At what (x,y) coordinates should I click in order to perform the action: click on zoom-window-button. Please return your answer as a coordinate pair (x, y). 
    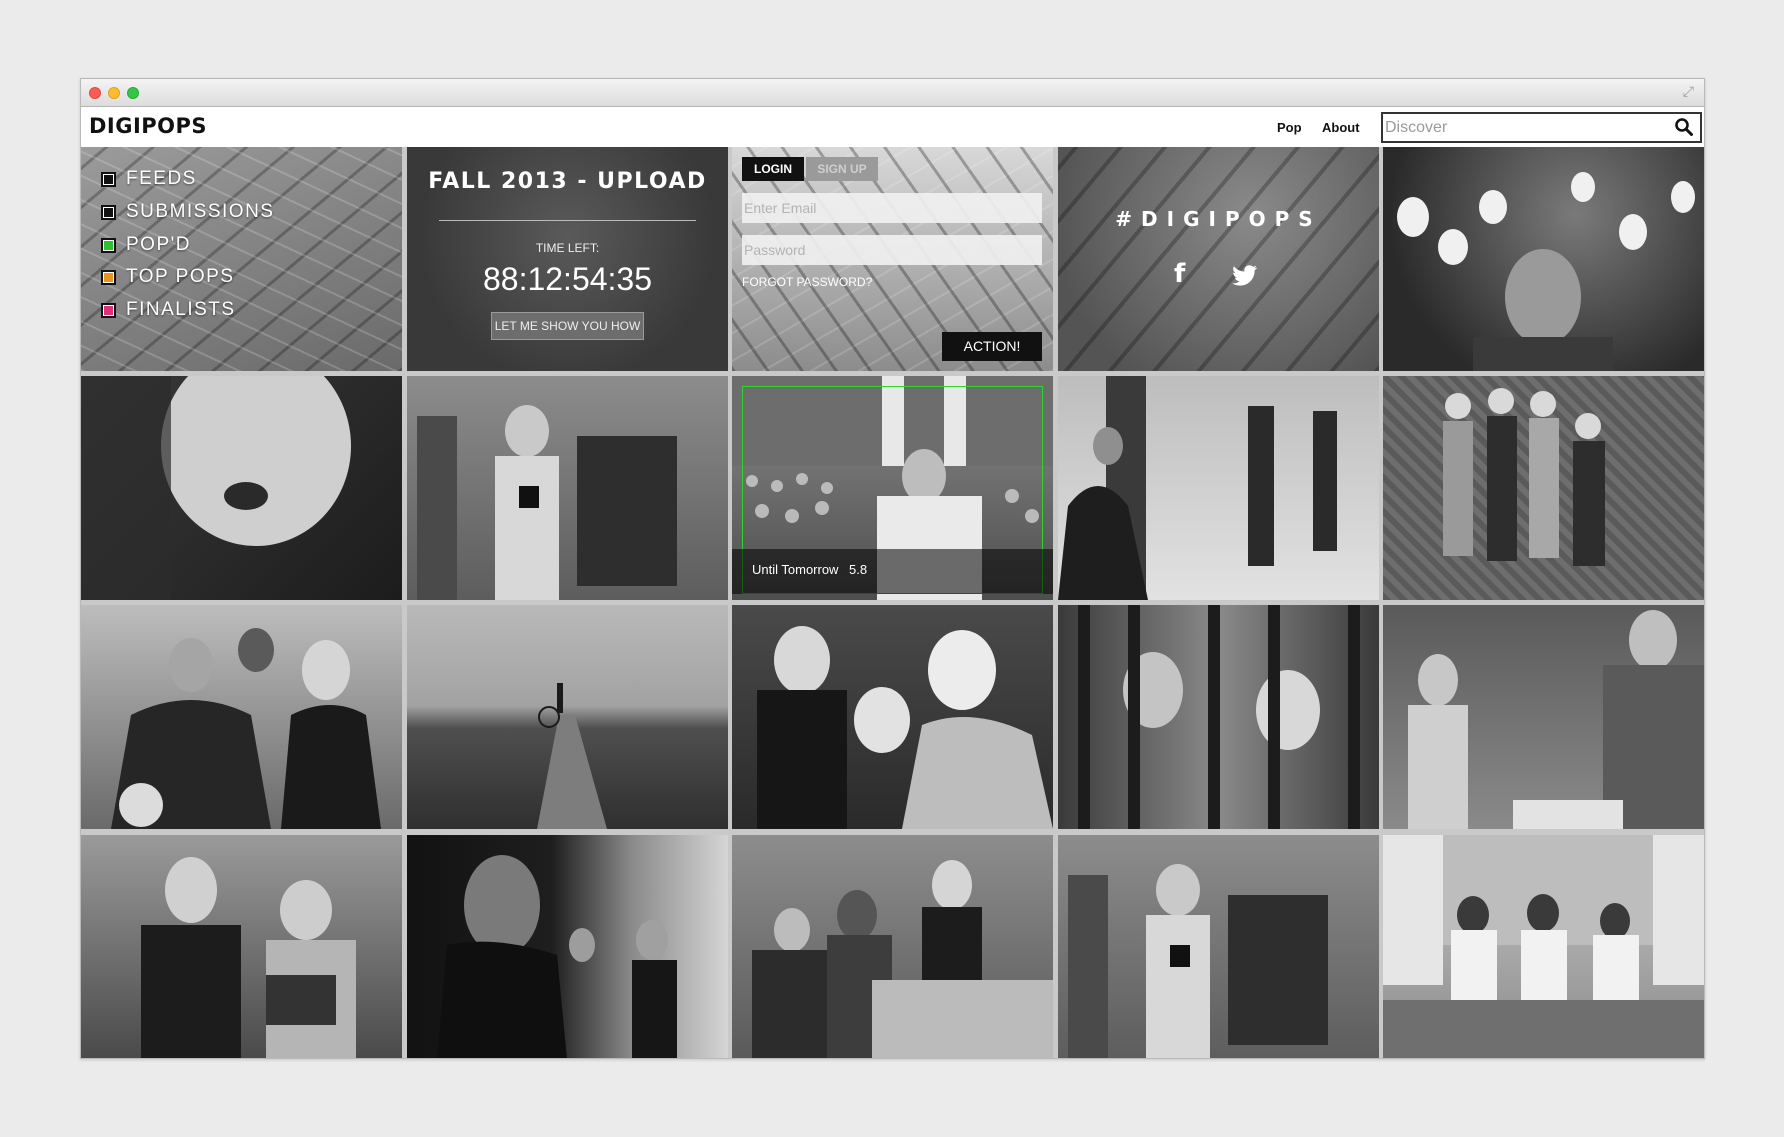
    Looking at the image, I should click on (133, 93).